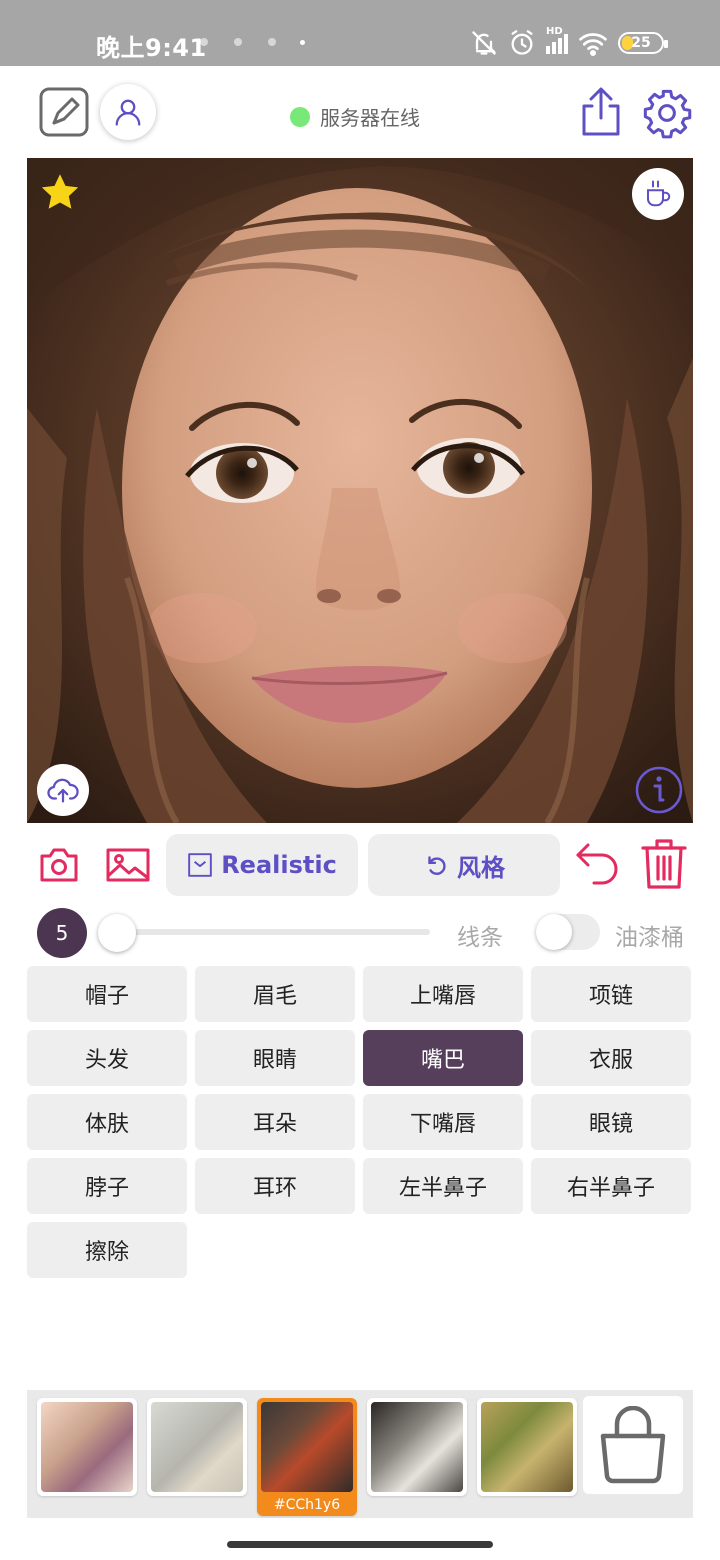  Describe the element at coordinates (200, 865) in the screenshot. I see `checkbox-icon` at that location.